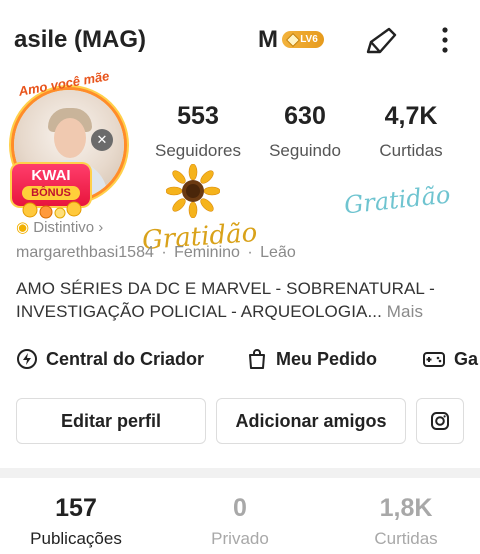 The height and width of the screenshot is (554, 480). I want to click on profile-meta: margarethbasi1584 · Feminino · Leão, so click(156, 253).